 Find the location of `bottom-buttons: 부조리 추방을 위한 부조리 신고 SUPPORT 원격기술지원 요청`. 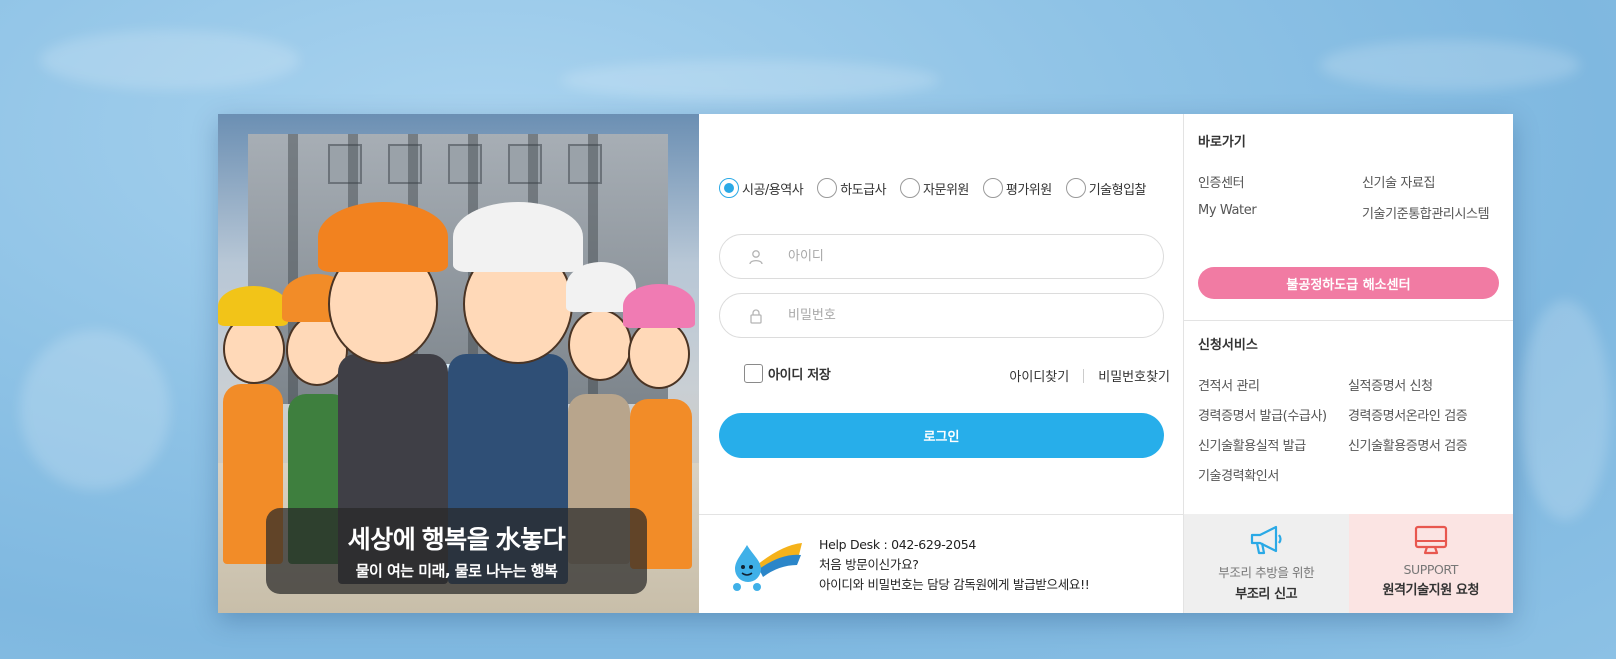

bottom-buttons: 부조리 추방을 위한 부조리 신고 SUPPORT 원격기술지원 요청 is located at coordinates (1348, 563).